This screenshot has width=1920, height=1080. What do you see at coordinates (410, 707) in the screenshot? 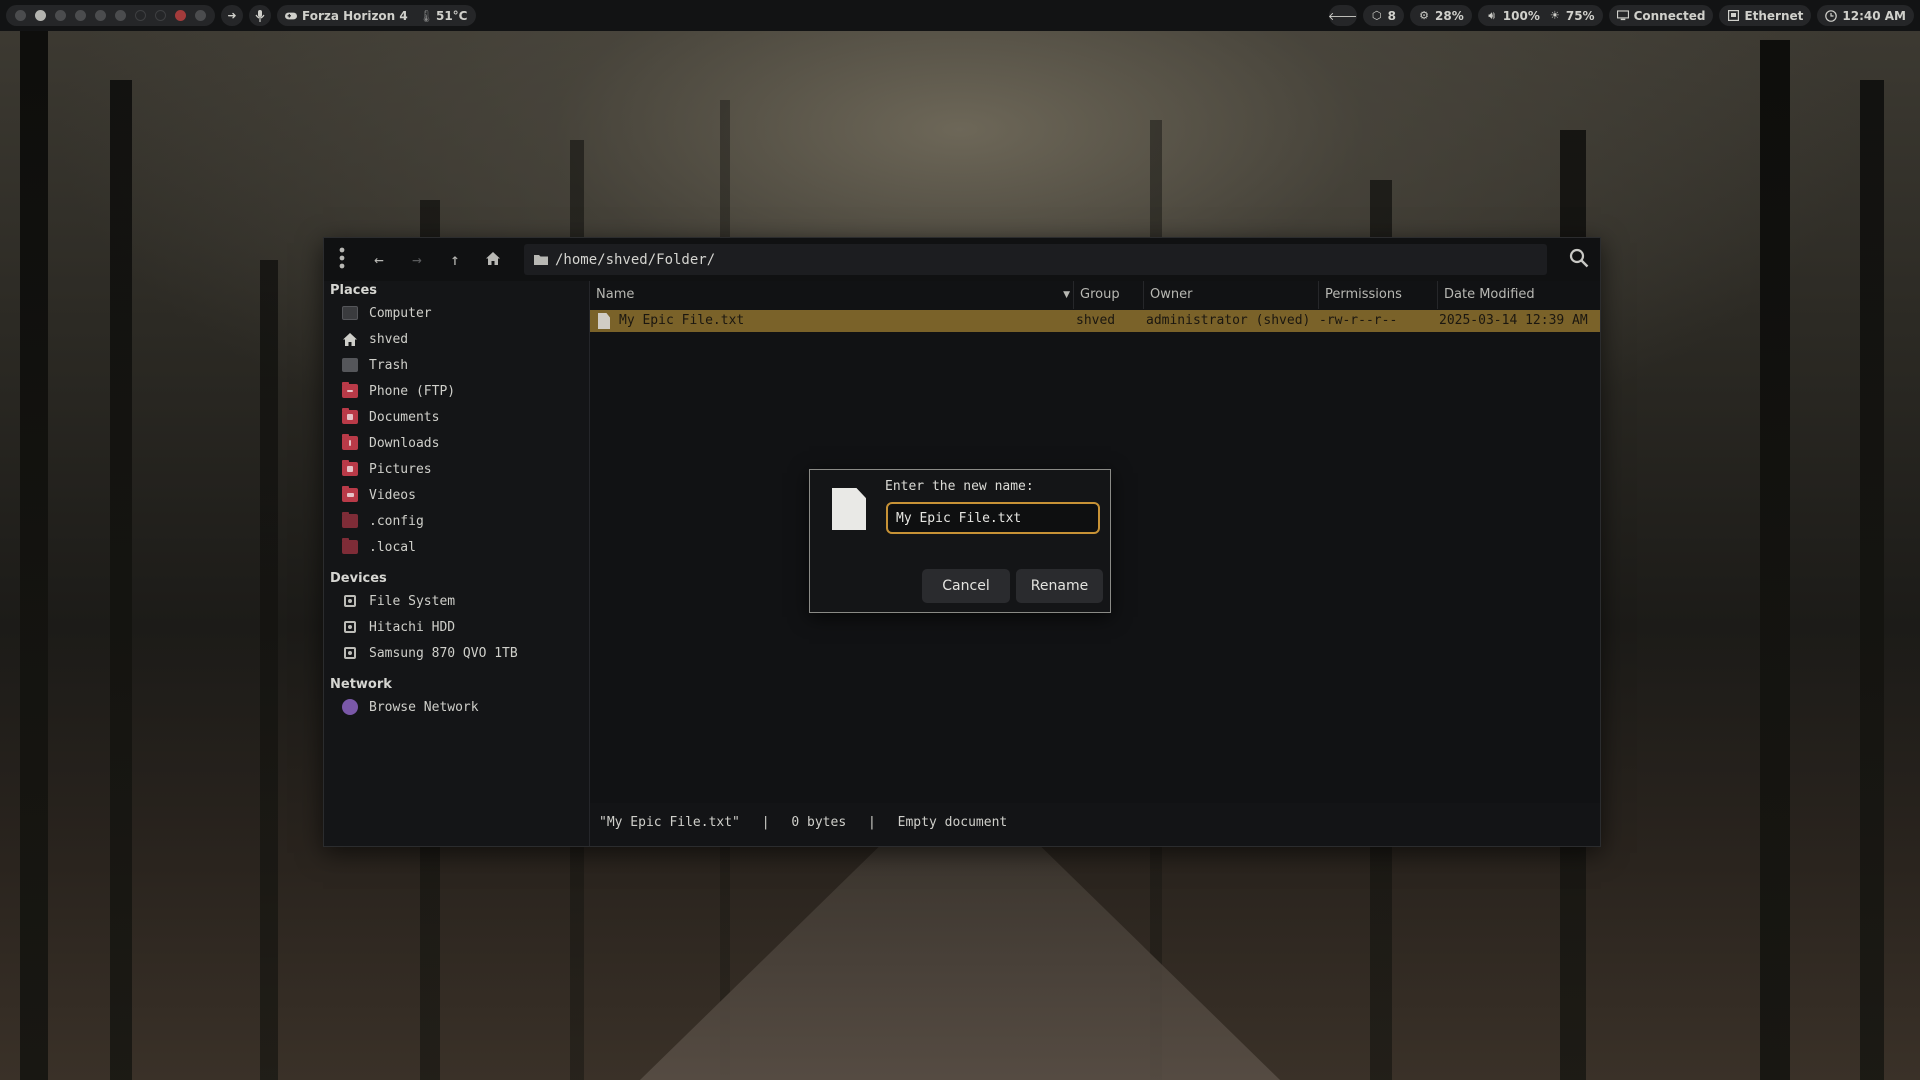
I see `sidebar-item-browse-network: Browse Network` at bounding box center [410, 707].